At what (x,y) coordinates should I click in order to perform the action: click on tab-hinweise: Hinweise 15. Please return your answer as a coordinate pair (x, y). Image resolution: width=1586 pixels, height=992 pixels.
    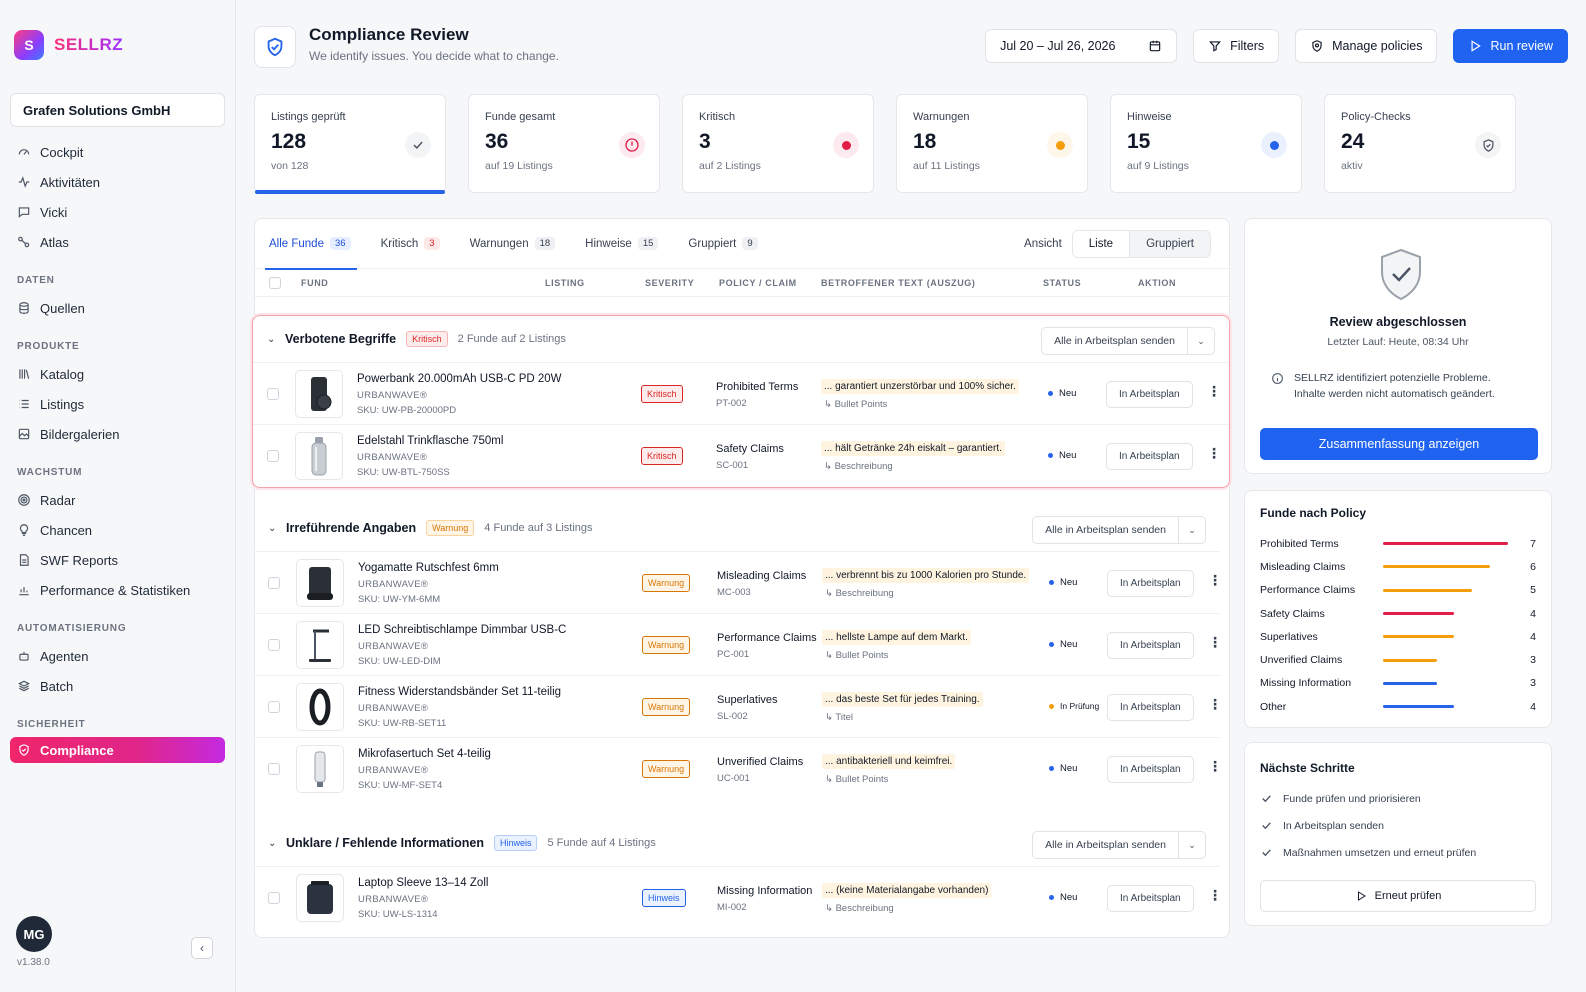
    Looking at the image, I should click on (622, 244).